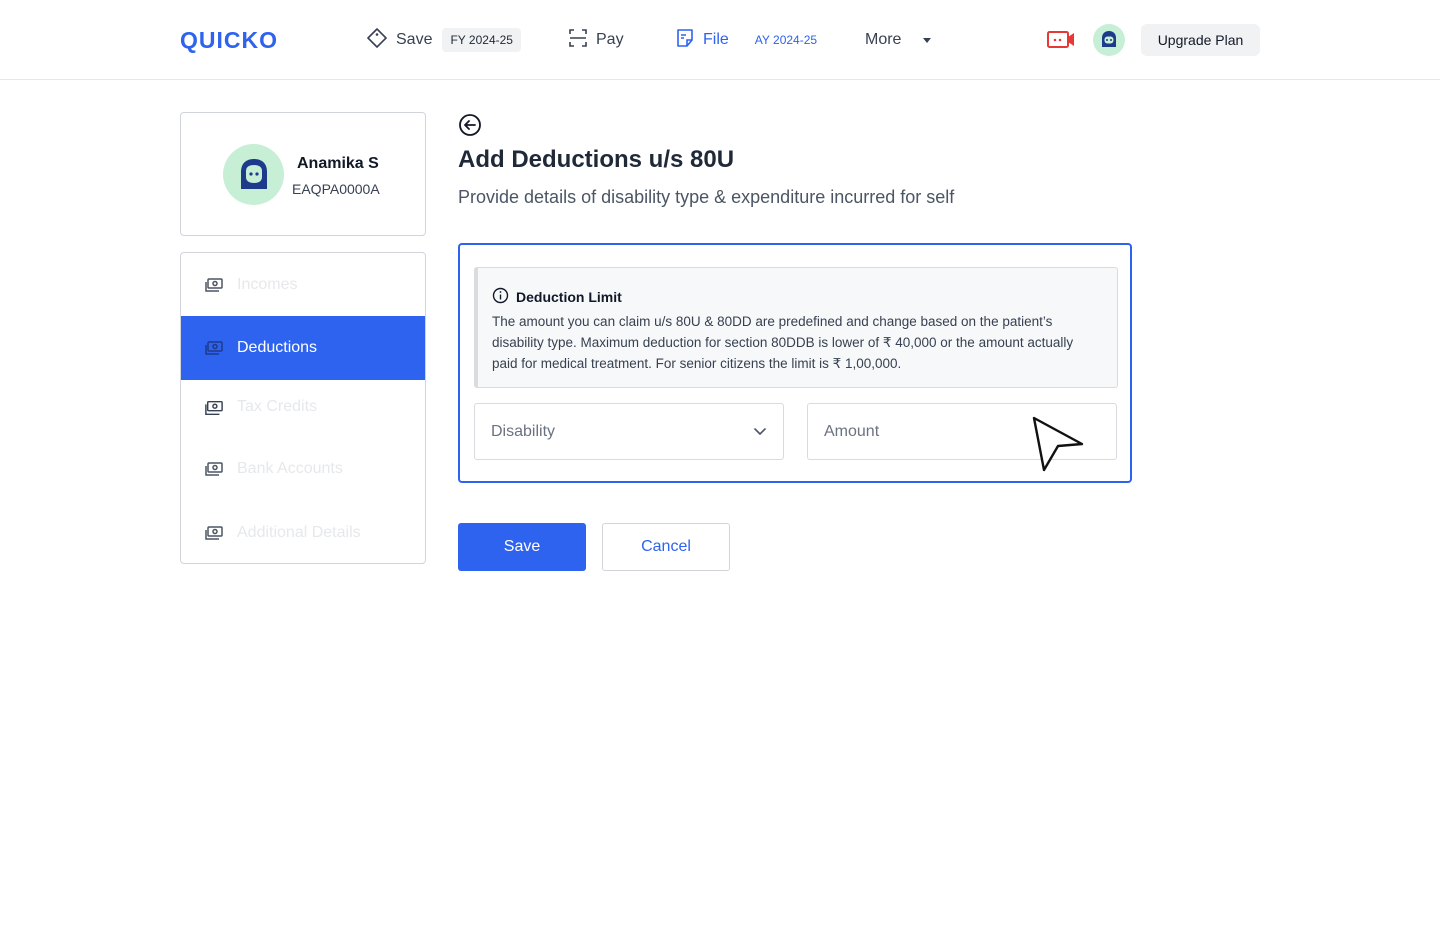 The image size is (1440, 952). What do you see at coordinates (253, 174) in the screenshot?
I see `avatar` at bounding box center [253, 174].